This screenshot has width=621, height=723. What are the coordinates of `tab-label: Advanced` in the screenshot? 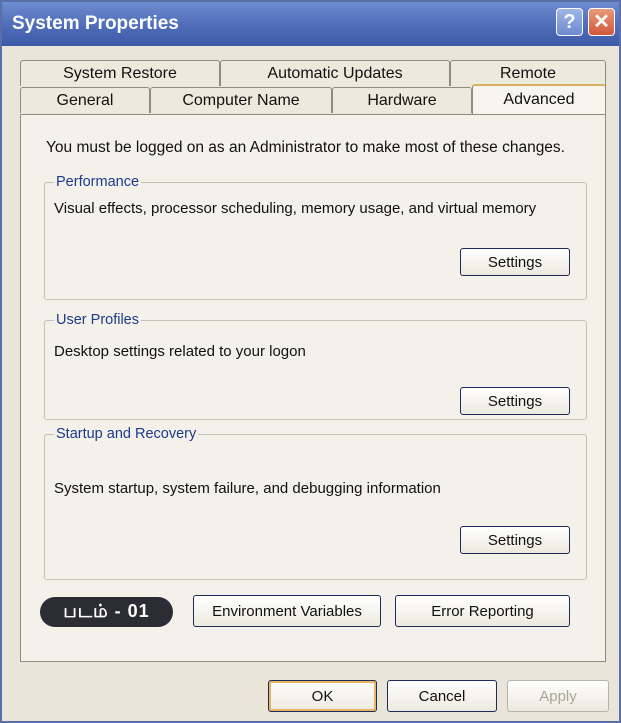 It's located at (539, 99).